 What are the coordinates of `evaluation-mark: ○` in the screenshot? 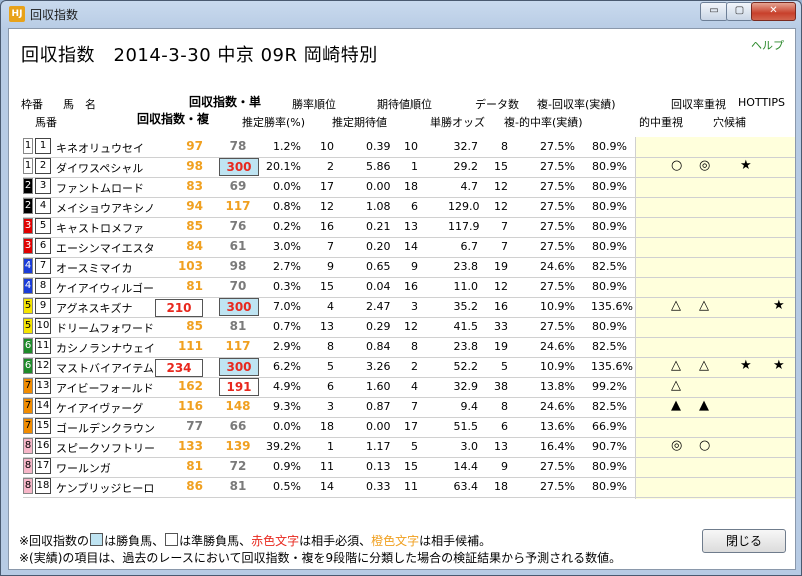 It's located at (677, 165).